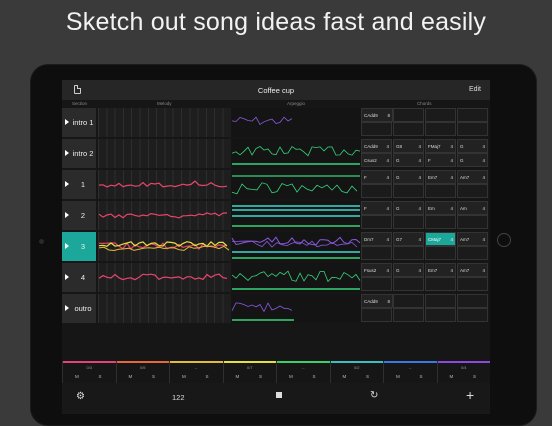 This screenshot has width=552, height=426. What do you see at coordinates (89, 372) in the screenshot?
I see `track-strip: 0/3 M S` at bounding box center [89, 372].